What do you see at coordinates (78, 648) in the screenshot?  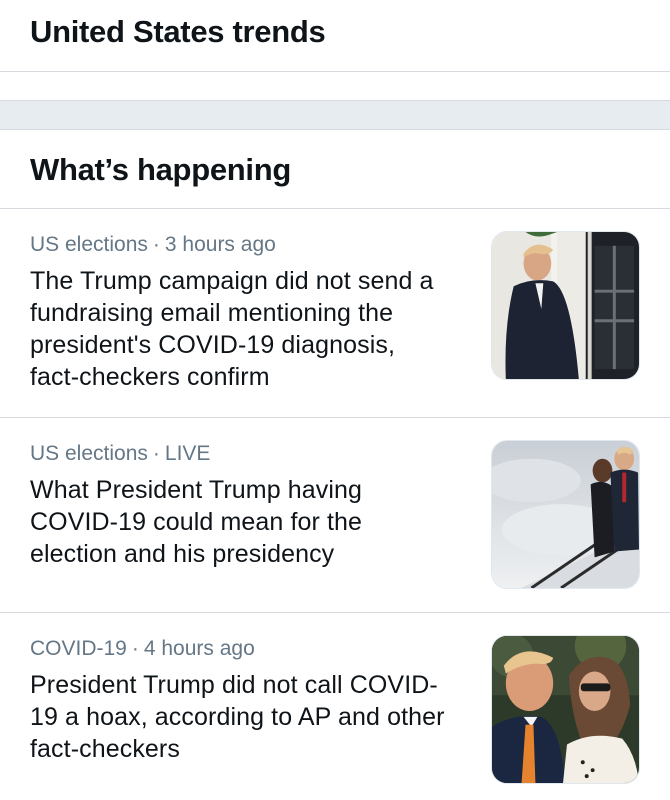 I see `story-category: COVID-19` at bounding box center [78, 648].